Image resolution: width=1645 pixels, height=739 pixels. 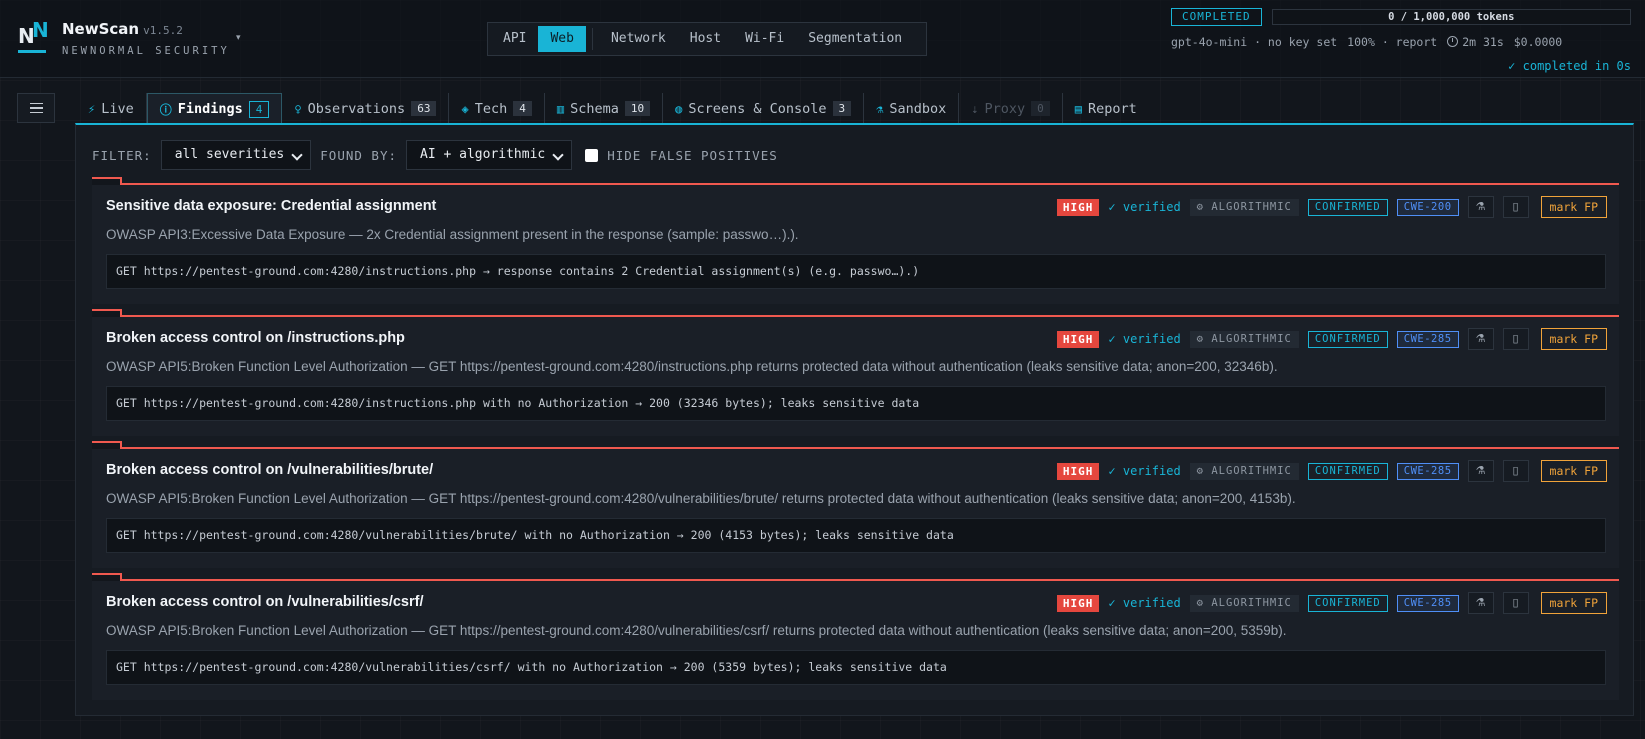 What do you see at coordinates (111, 108) in the screenshot?
I see `tab-live: ⚡ Live` at bounding box center [111, 108].